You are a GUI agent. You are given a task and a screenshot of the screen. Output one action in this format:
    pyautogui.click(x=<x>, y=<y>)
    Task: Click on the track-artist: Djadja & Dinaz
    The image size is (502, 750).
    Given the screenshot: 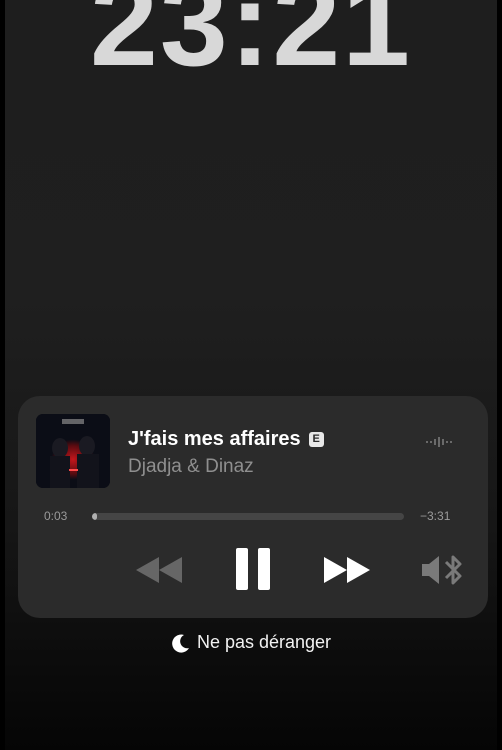 What is the action you would take?
    pyautogui.click(x=191, y=466)
    